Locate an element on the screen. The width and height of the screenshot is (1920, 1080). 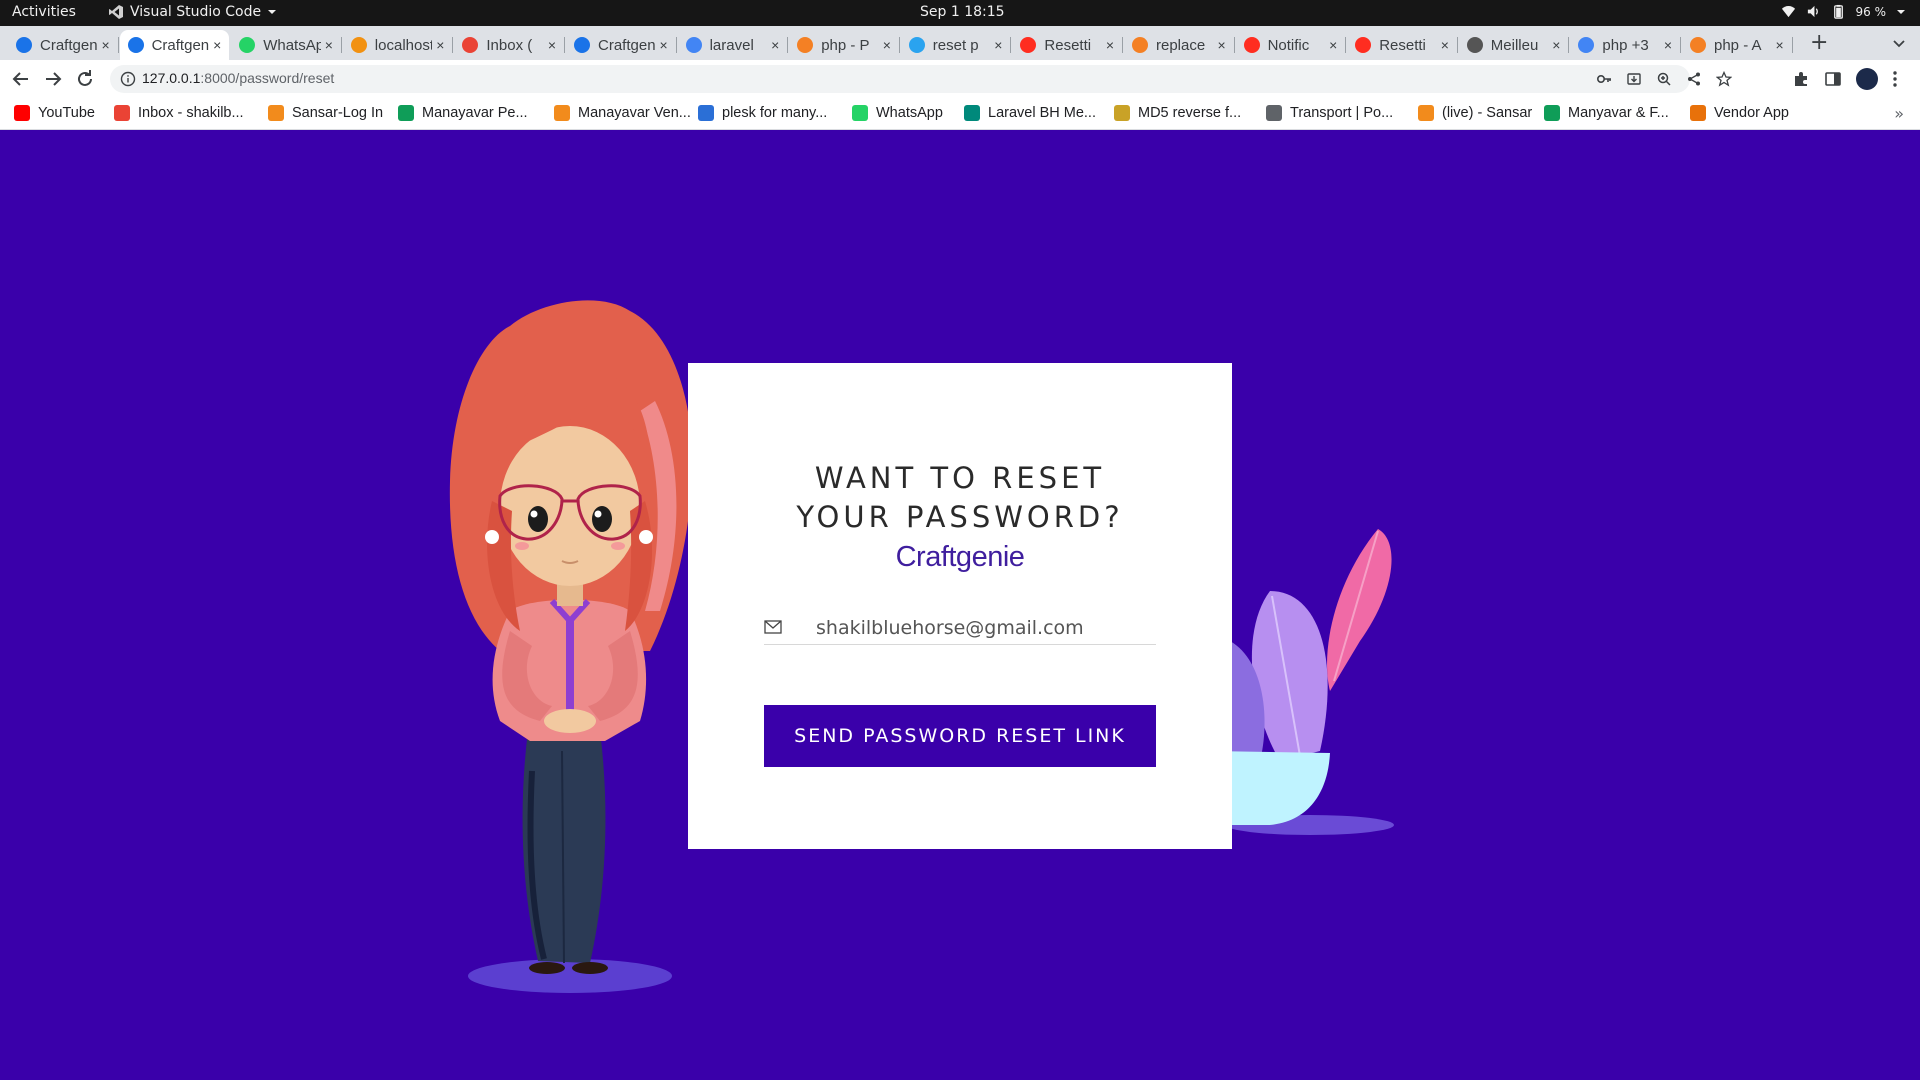
email-field is located at coordinates (960, 630).